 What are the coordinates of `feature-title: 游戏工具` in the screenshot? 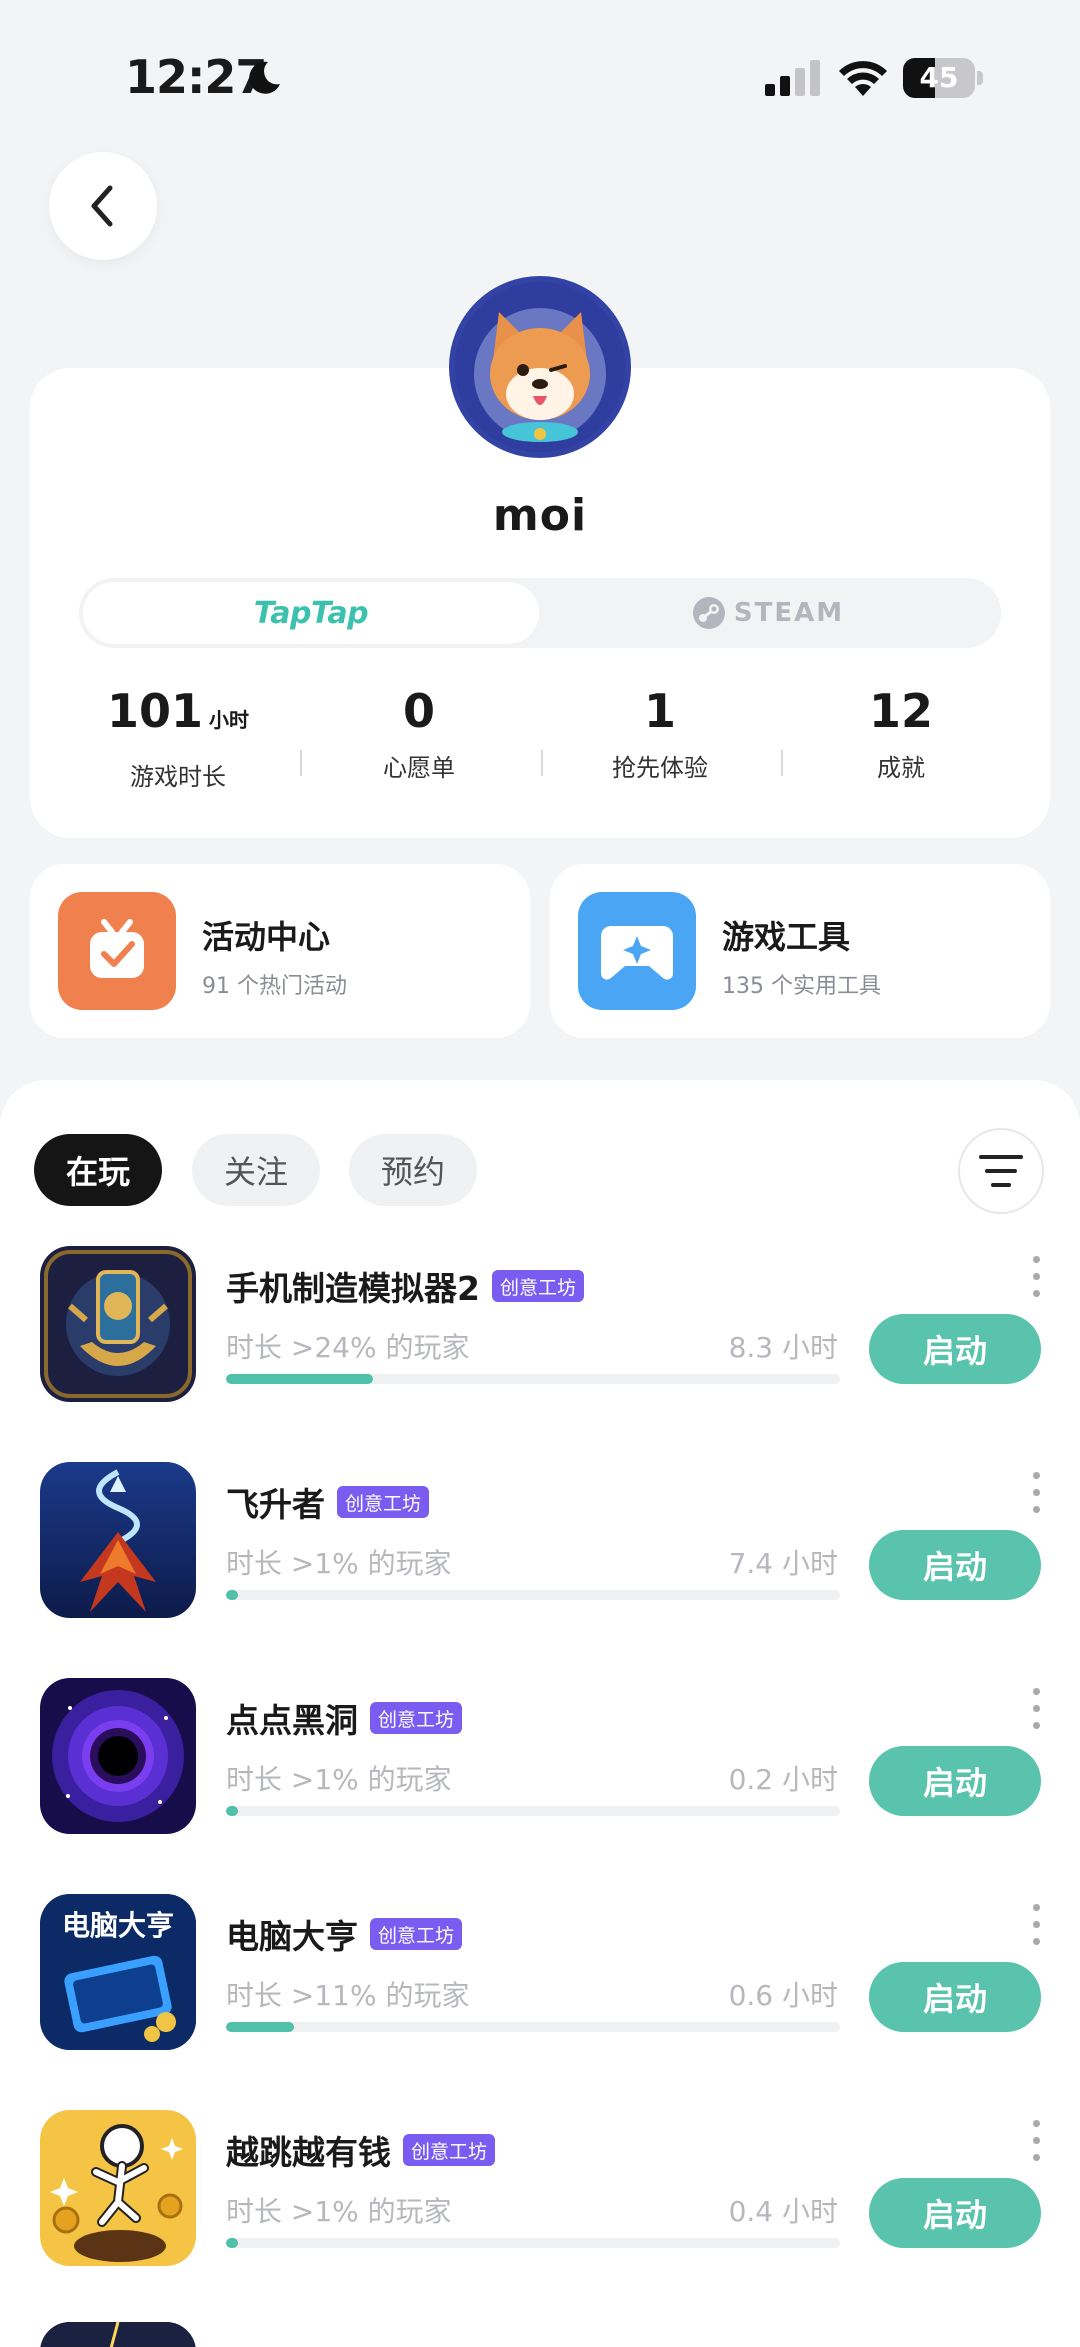 It's located at (786, 937).